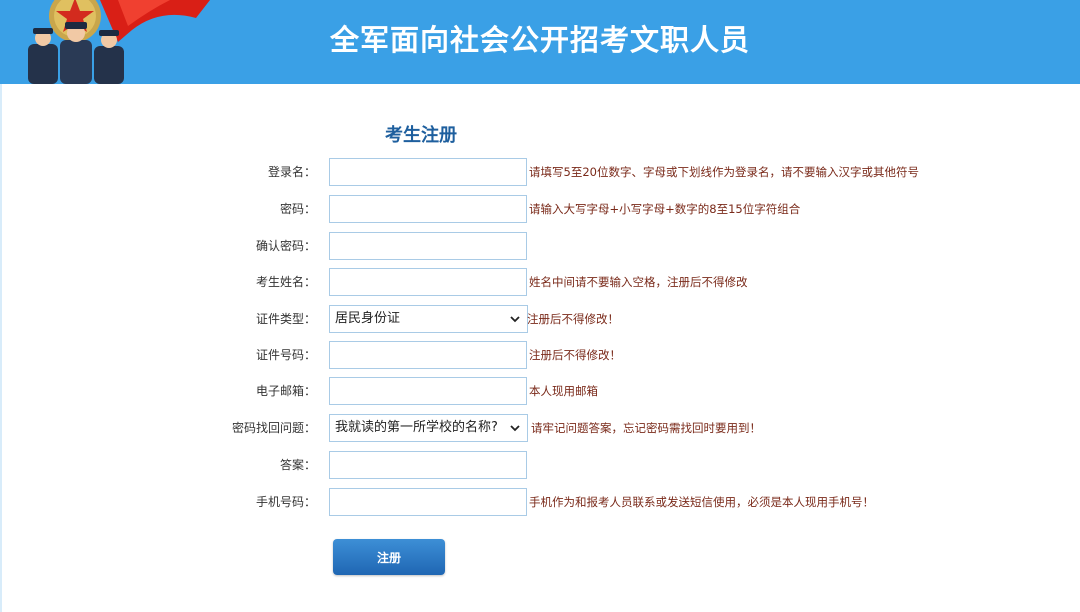 The height and width of the screenshot is (612, 1080). What do you see at coordinates (540, 465) in the screenshot?
I see `row-answer: 答案：` at bounding box center [540, 465].